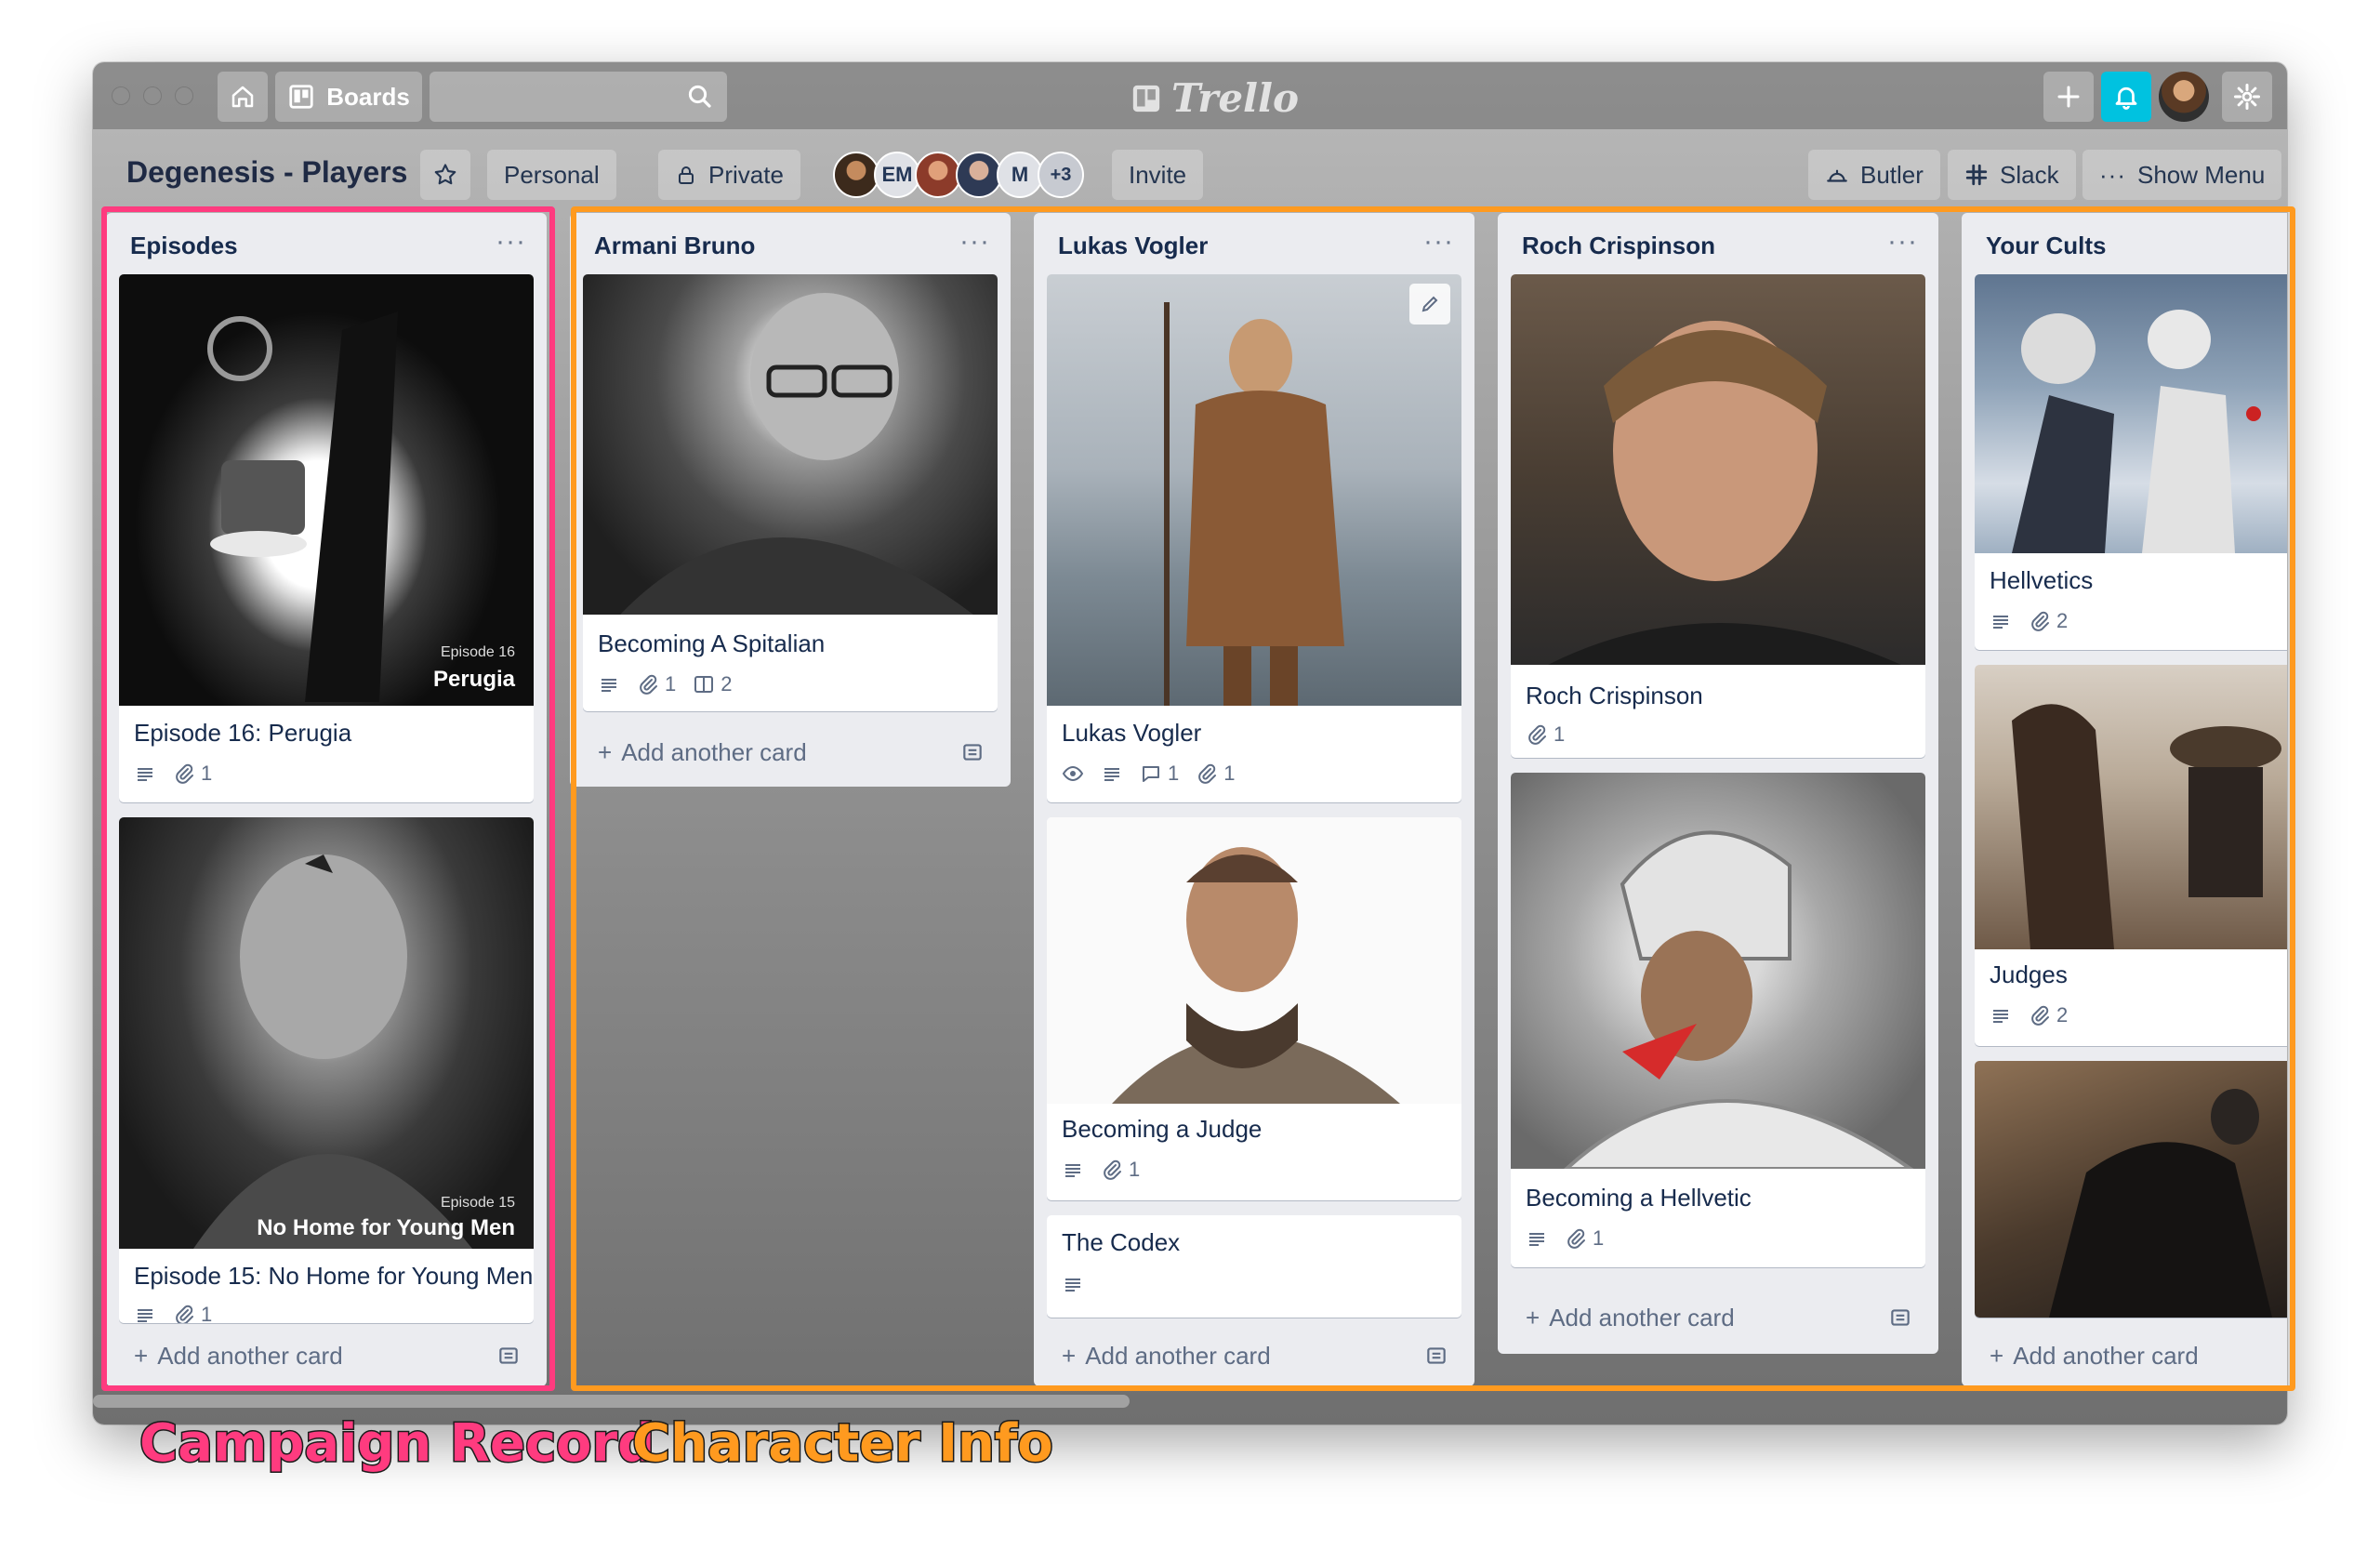 The height and width of the screenshot is (1550, 2380). I want to click on create-button, so click(2068, 97).